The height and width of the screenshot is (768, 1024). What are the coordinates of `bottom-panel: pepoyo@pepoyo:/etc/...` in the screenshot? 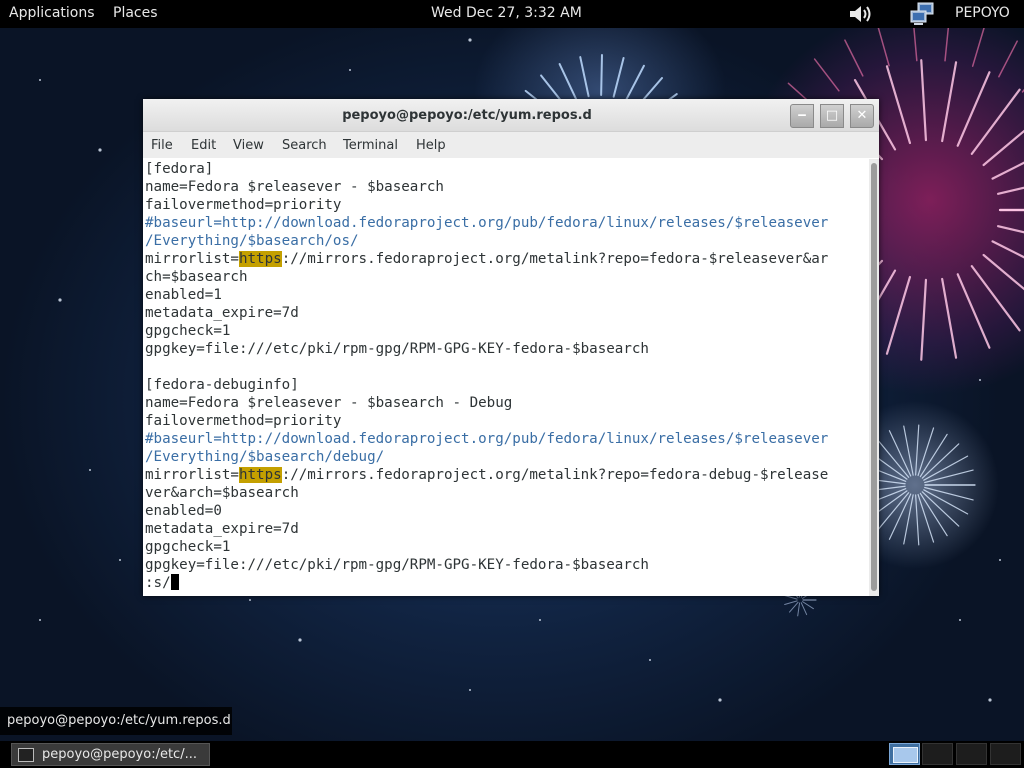 It's located at (512, 754).